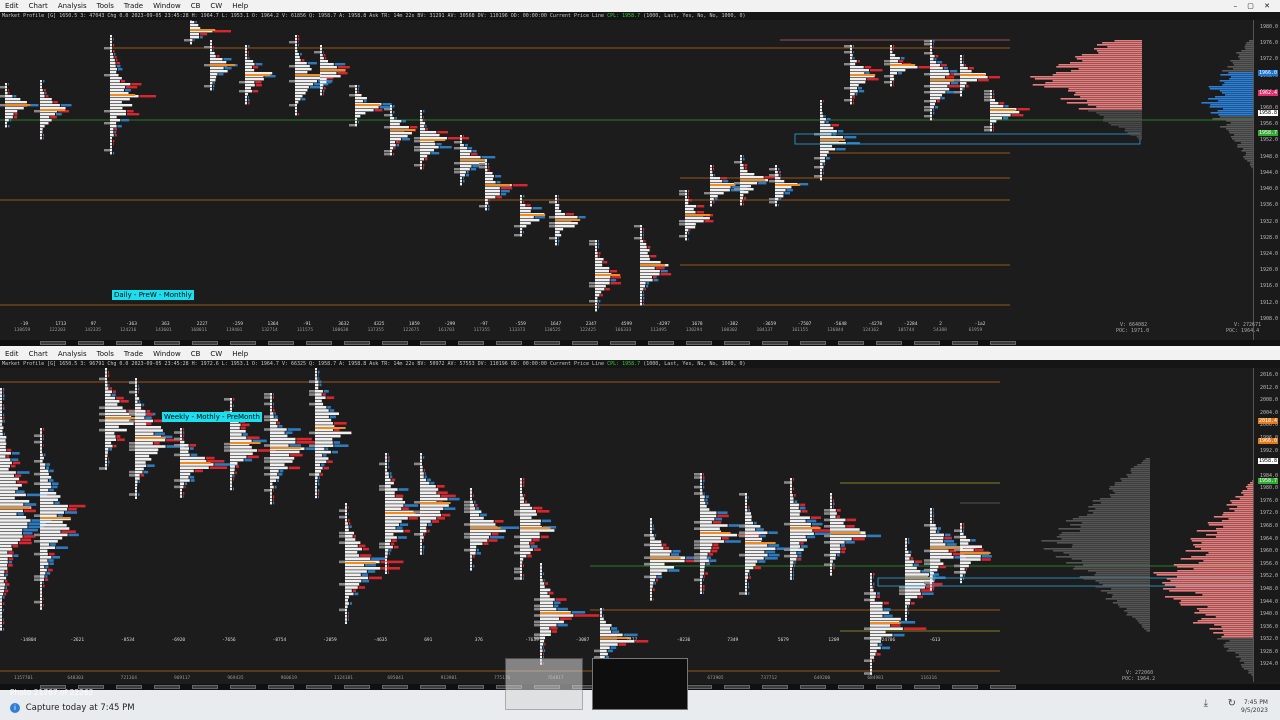 The image size is (1280, 720). I want to click on menu-chart: Chart, so click(38, 6).